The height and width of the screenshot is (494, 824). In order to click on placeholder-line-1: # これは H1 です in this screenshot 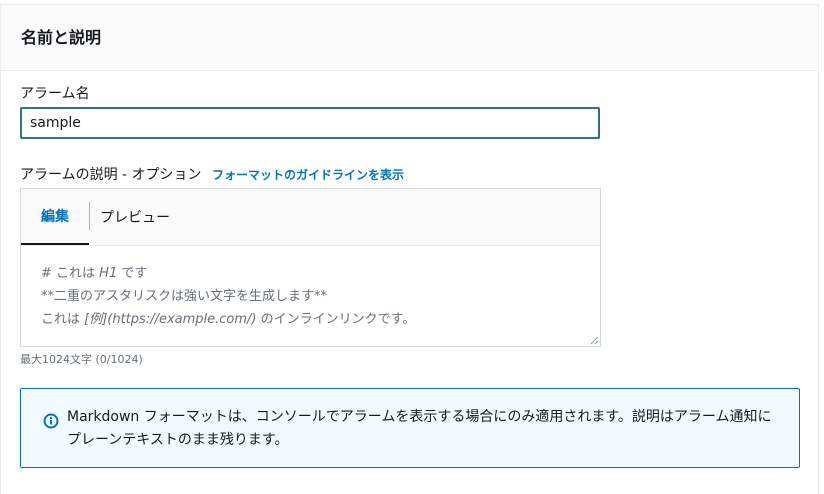, I will do `click(310, 273)`.